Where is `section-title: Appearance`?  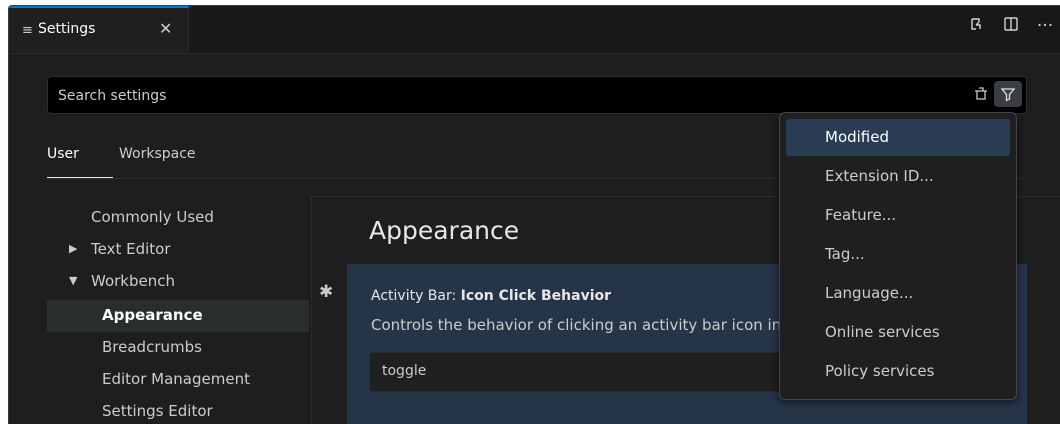 section-title: Appearance is located at coordinates (444, 230).